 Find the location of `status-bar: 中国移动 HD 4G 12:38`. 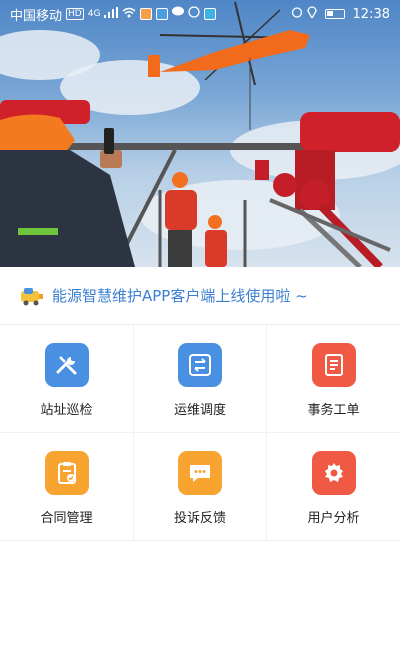

status-bar: 中国移动 HD 4G 12:38 is located at coordinates (200, 14).